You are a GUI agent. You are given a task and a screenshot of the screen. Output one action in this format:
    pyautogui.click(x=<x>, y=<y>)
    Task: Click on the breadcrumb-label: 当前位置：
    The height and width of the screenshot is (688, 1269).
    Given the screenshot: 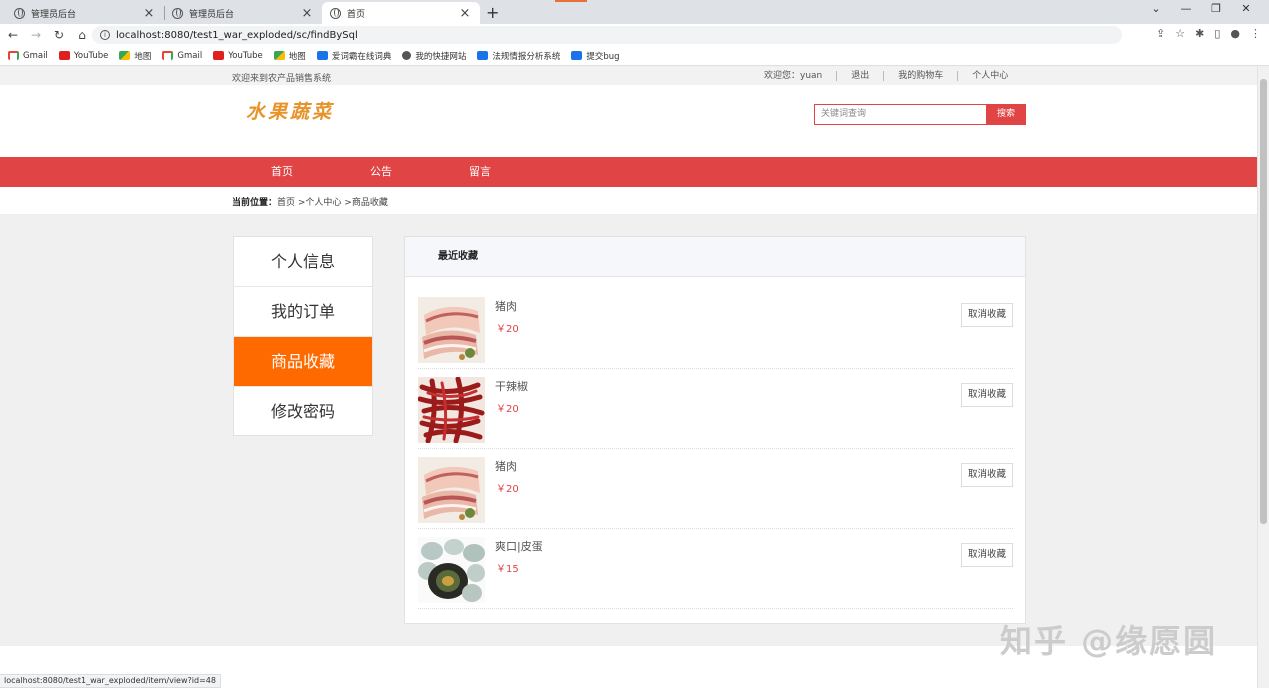 What is the action you would take?
    pyautogui.click(x=255, y=203)
    